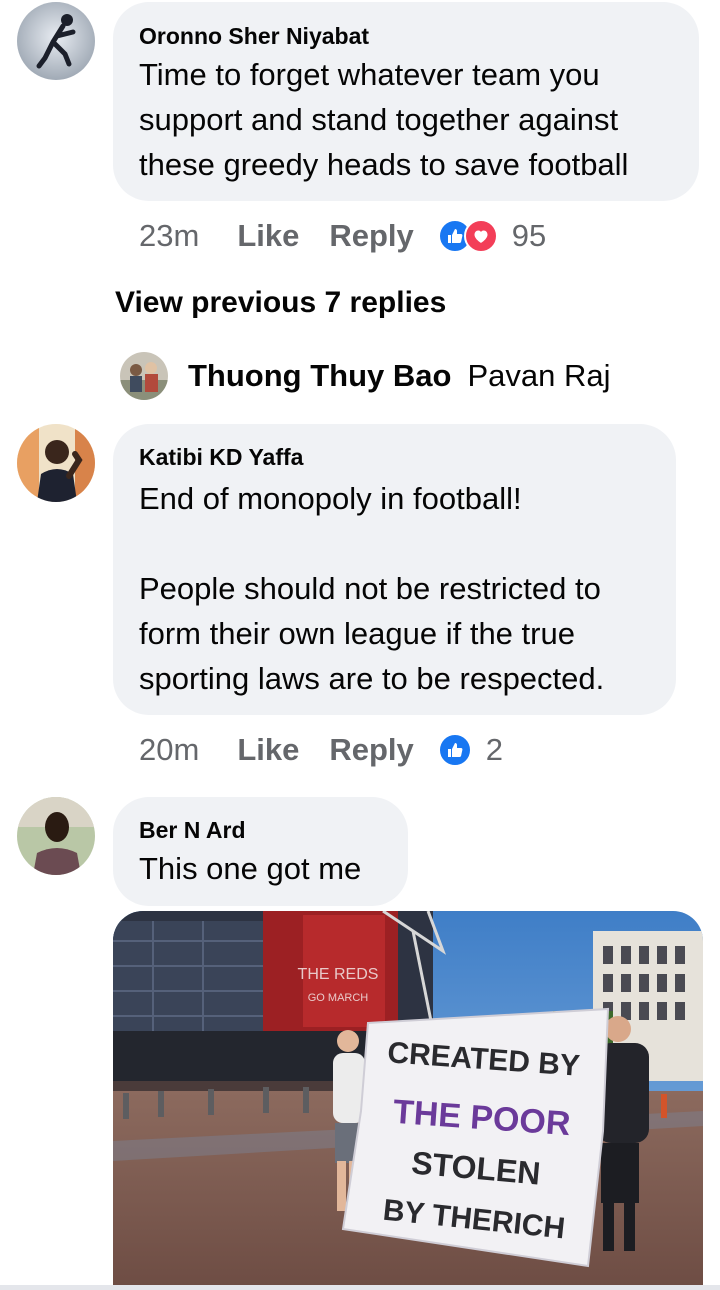 The height and width of the screenshot is (1290, 720). What do you see at coordinates (192, 830) in the screenshot?
I see `comment-author: Ber N Ard` at bounding box center [192, 830].